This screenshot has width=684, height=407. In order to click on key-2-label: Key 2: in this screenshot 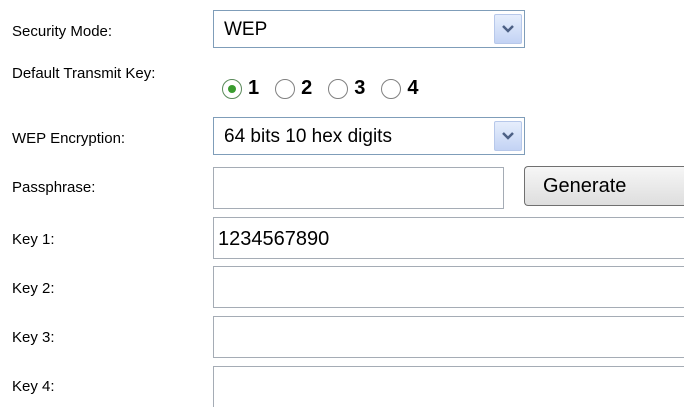, I will do `click(33, 288)`.